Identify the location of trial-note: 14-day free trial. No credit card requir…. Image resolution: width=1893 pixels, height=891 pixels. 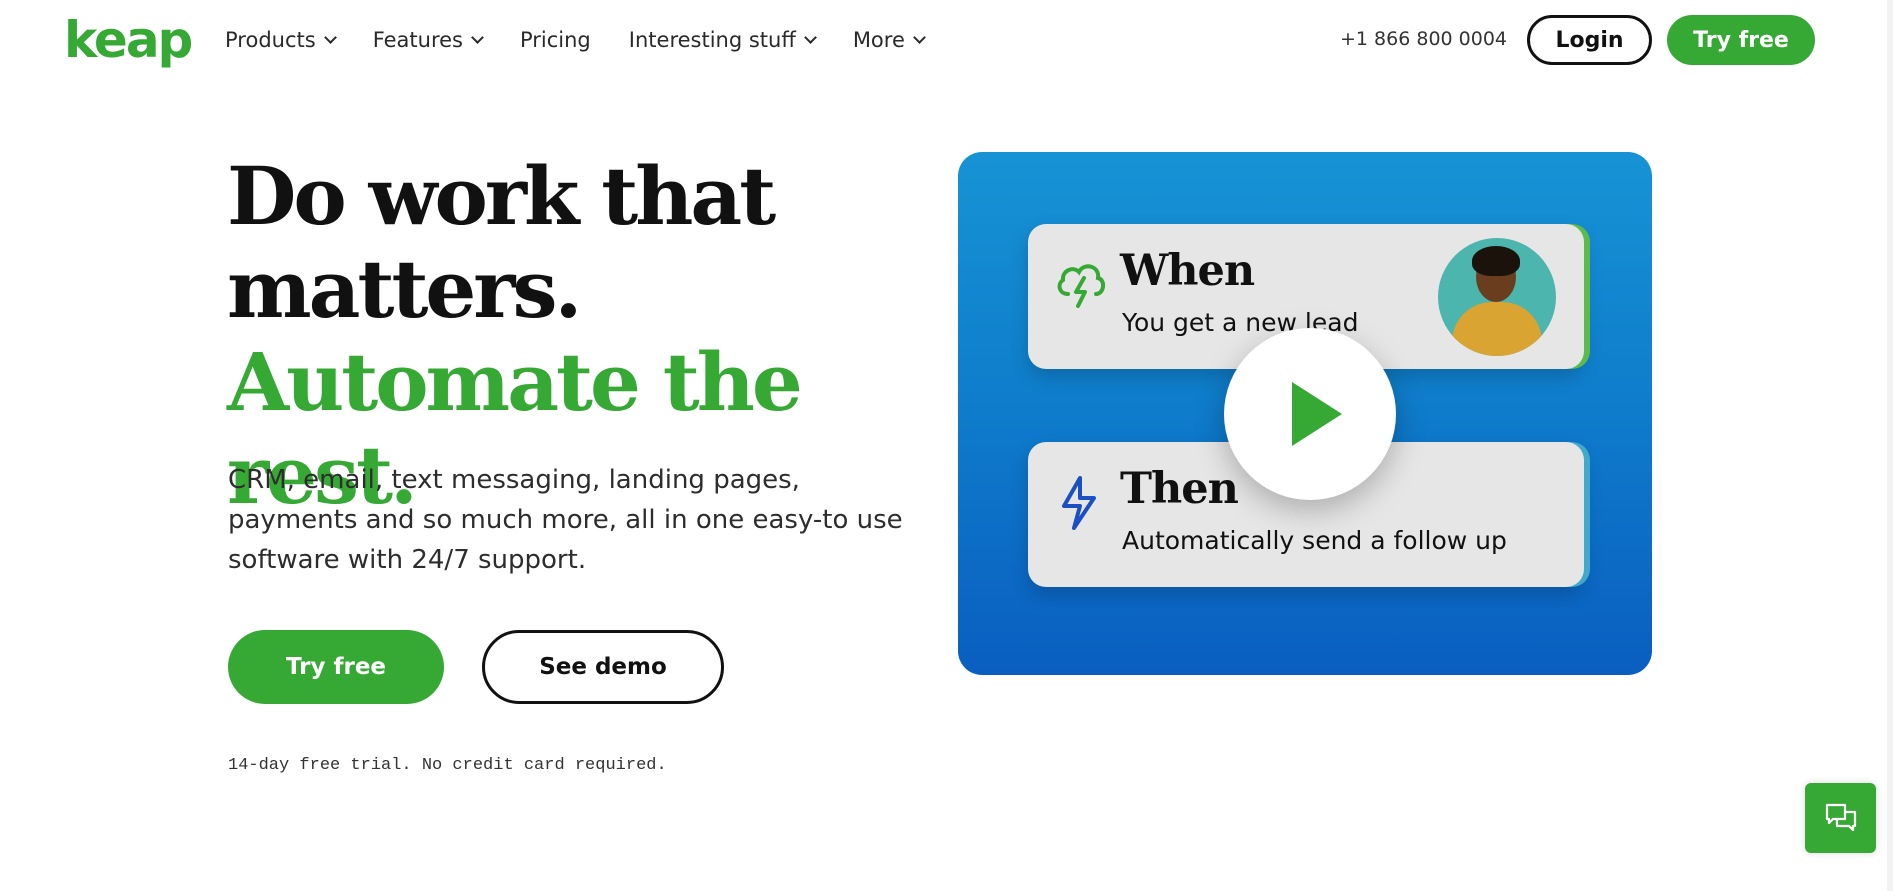
(447, 765).